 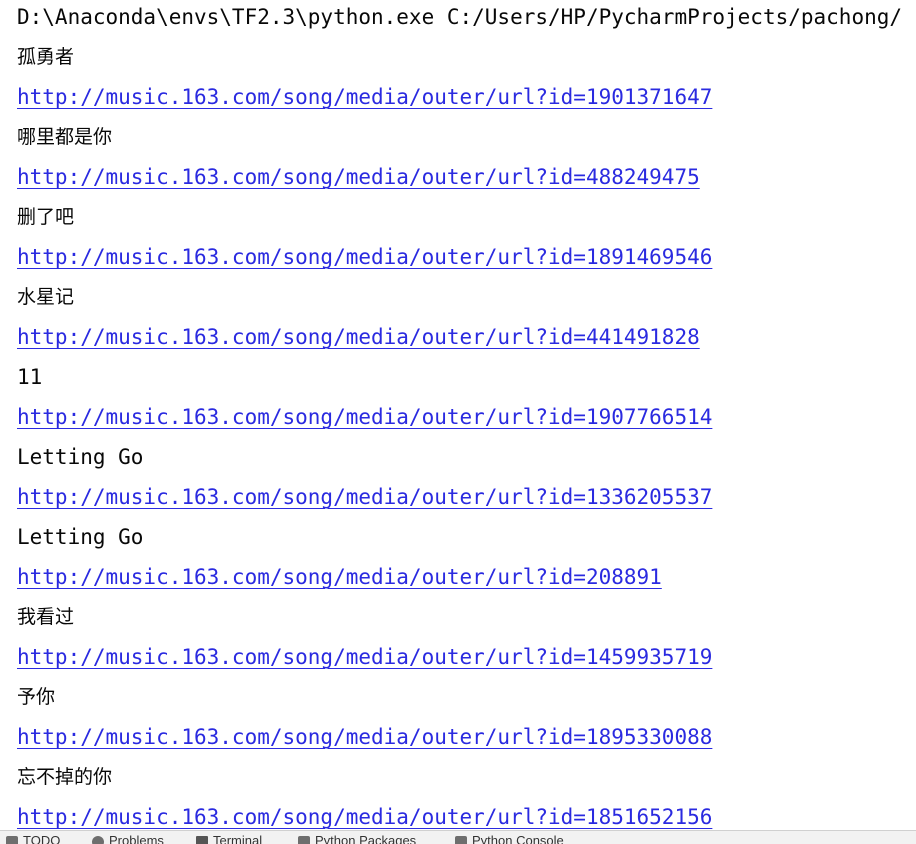 I want to click on tab-label: Python Packages, so click(x=366, y=838).